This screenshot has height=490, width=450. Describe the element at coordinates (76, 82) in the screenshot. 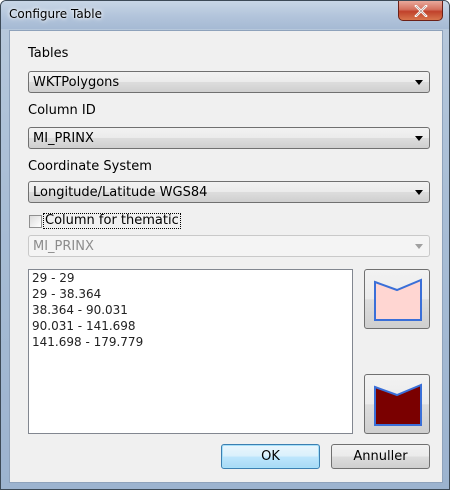

I see `tables-select-value: WKTPolygons` at that location.